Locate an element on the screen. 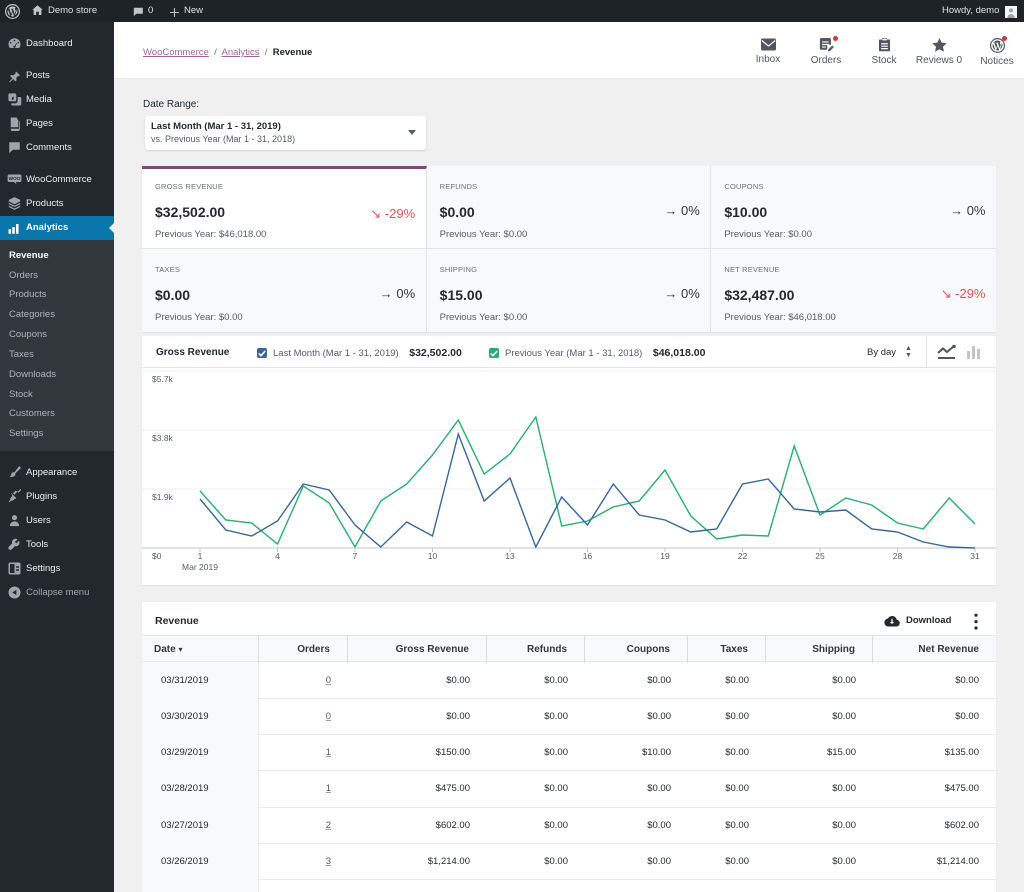 This screenshot has height=892, width=1024. svg-text: 1 is located at coordinates (200, 556).